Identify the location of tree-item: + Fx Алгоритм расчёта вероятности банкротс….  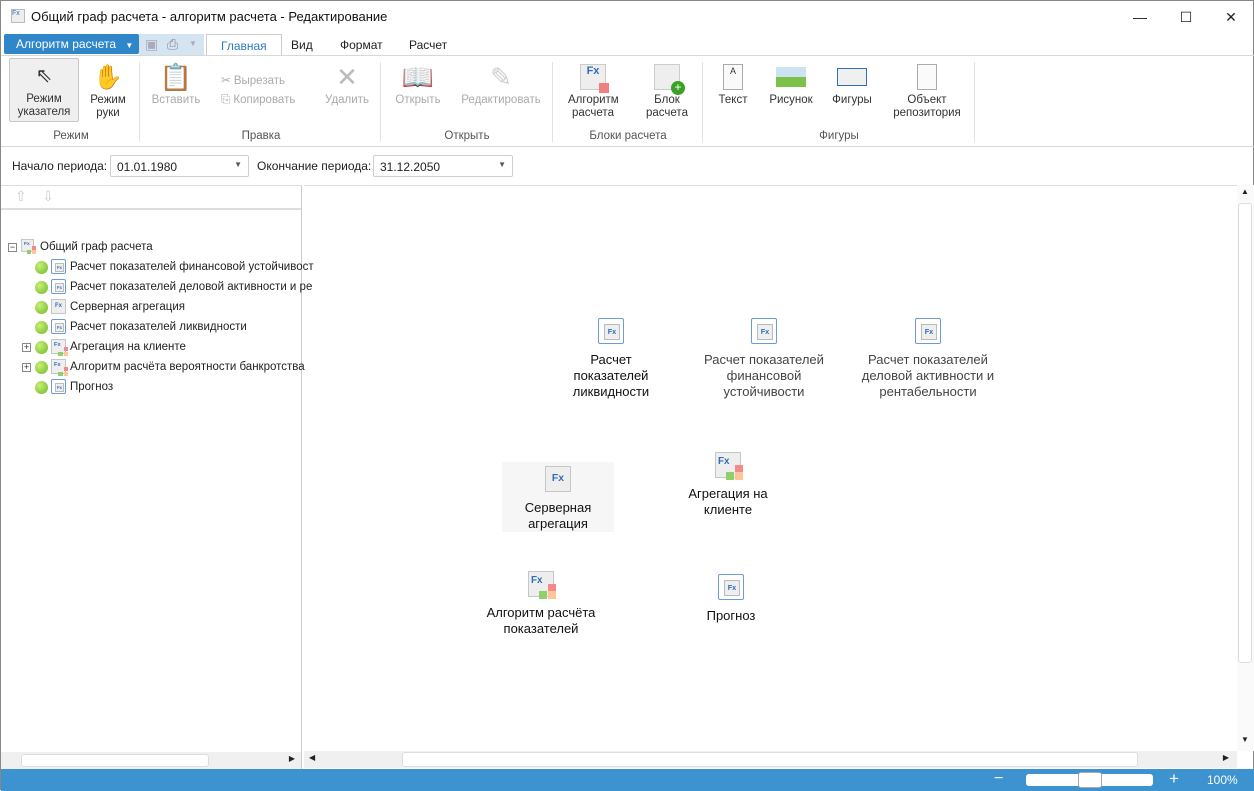
(163, 367).